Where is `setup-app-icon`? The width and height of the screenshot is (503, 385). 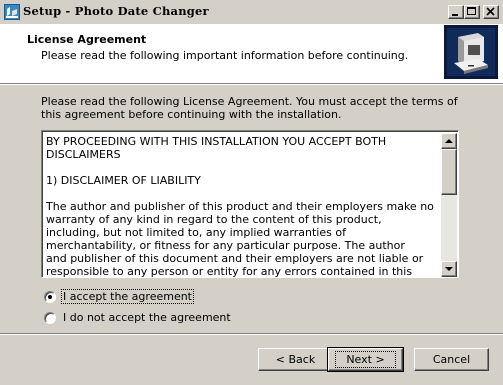
setup-app-icon is located at coordinates (12, 12).